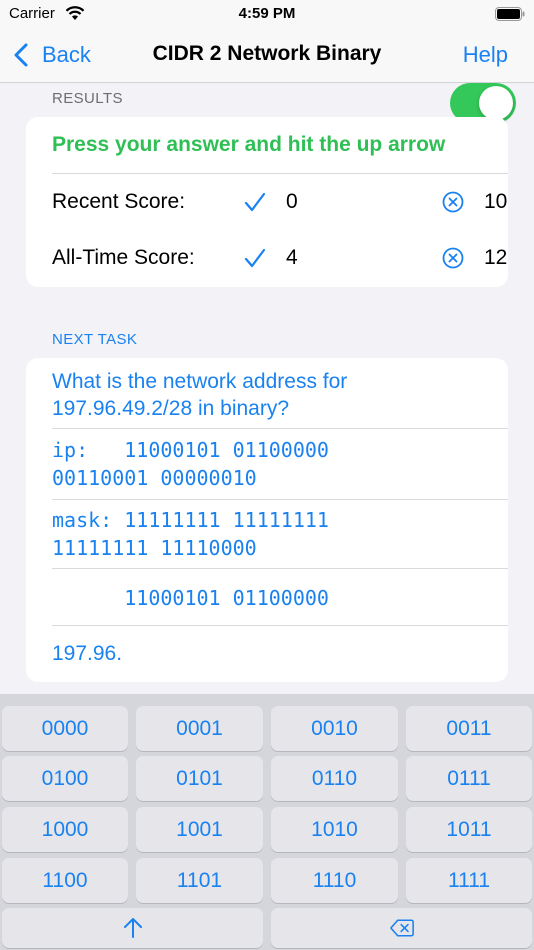 This screenshot has width=534, height=950. Describe the element at coordinates (469, 728) in the screenshot. I see `key-0011: 0011` at that location.